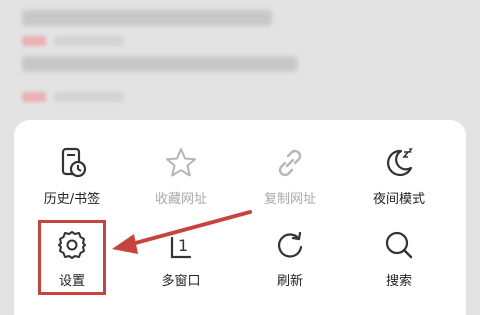  I want to click on favorite-url-label: 收藏网址, so click(180, 199).